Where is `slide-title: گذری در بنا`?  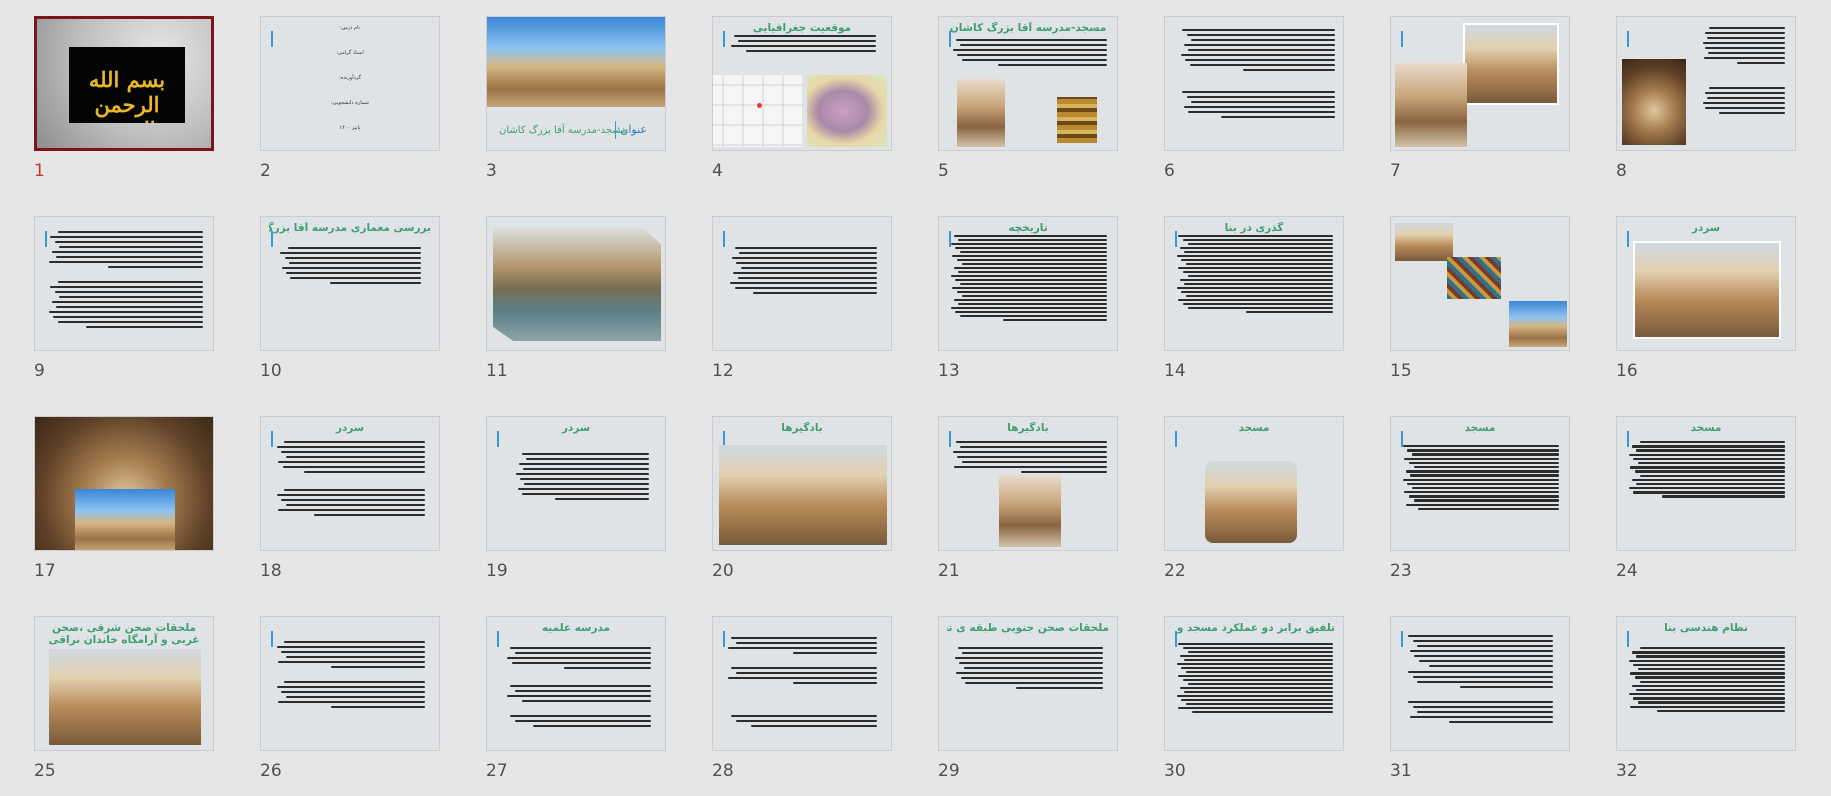
slide-title: گذری در بنا is located at coordinates (1254, 228).